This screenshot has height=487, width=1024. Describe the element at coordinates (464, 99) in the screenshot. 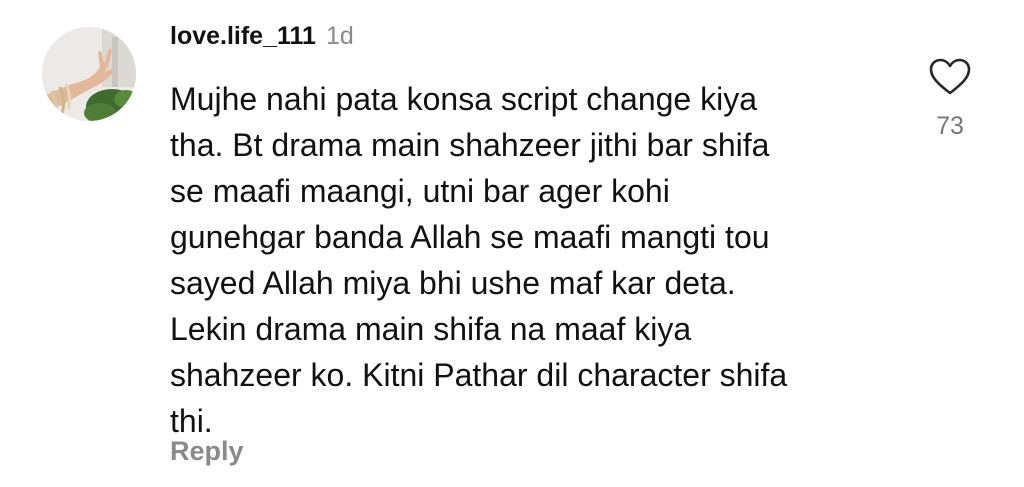

I see `comment-text-line: Mujhe nahi pata konsa script change kiya` at that location.